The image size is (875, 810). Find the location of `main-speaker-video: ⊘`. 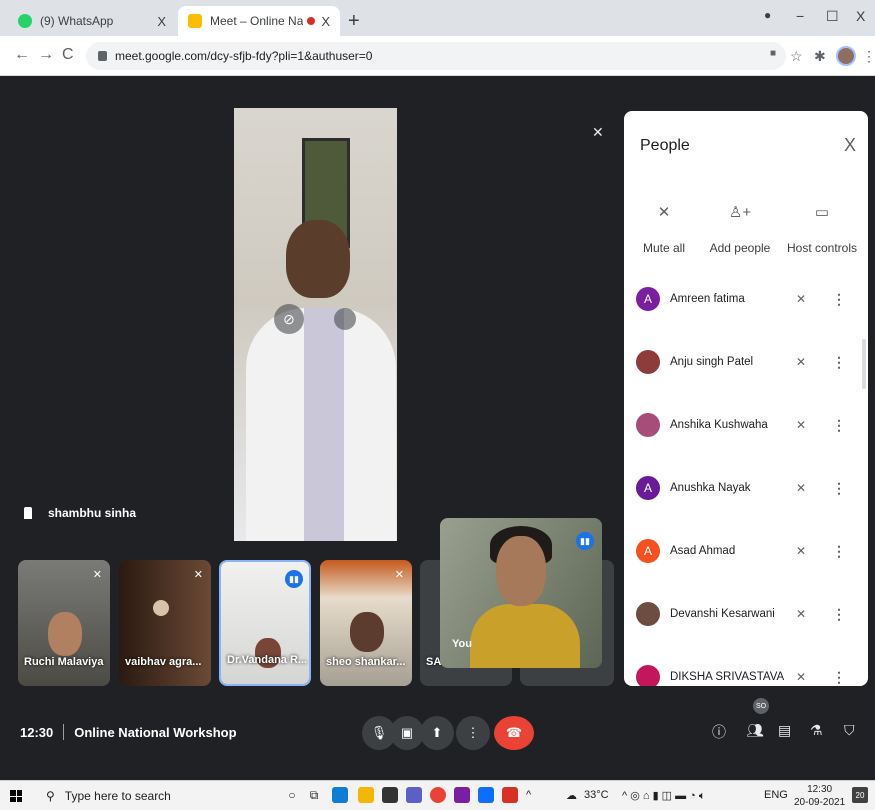

main-speaker-video: ⊘ is located at coordinates (315, 324).